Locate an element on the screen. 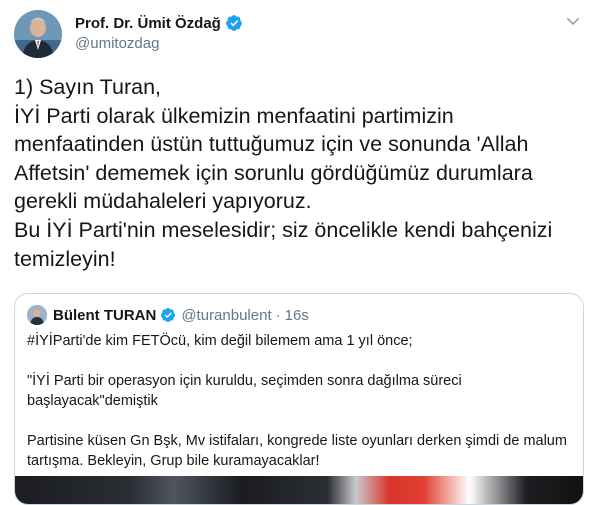 The height and width of the screenshot is (505, 598). avatar is located at coordinates (38, 34).